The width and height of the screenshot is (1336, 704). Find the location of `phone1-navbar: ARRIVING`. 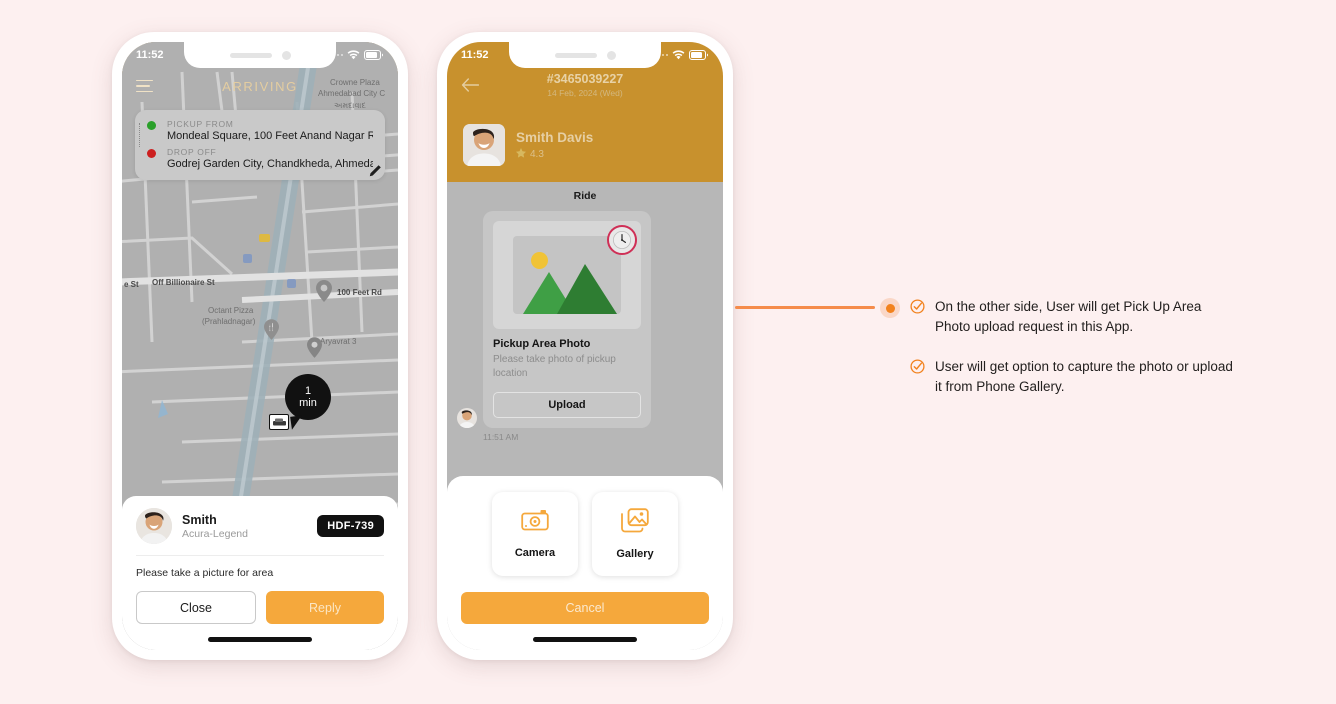

phone1-navbar: ARRIVING is located at coordinates (260, 86).